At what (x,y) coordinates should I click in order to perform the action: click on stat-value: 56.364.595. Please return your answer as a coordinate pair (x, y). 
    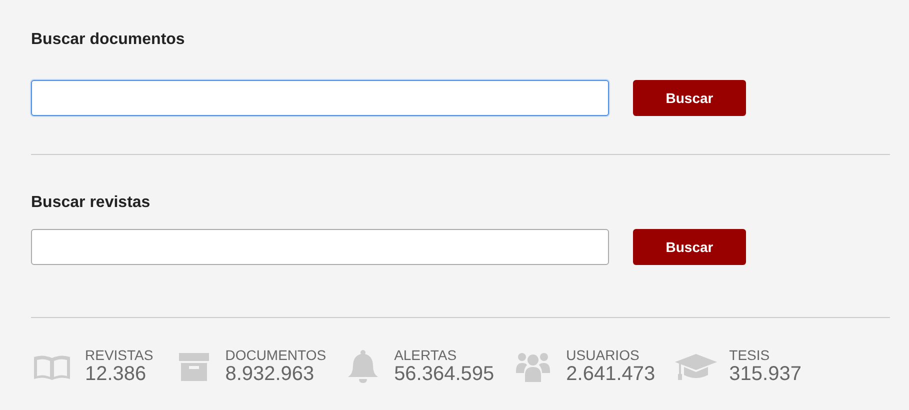
    Looking at the image, I should click on (444, 374).